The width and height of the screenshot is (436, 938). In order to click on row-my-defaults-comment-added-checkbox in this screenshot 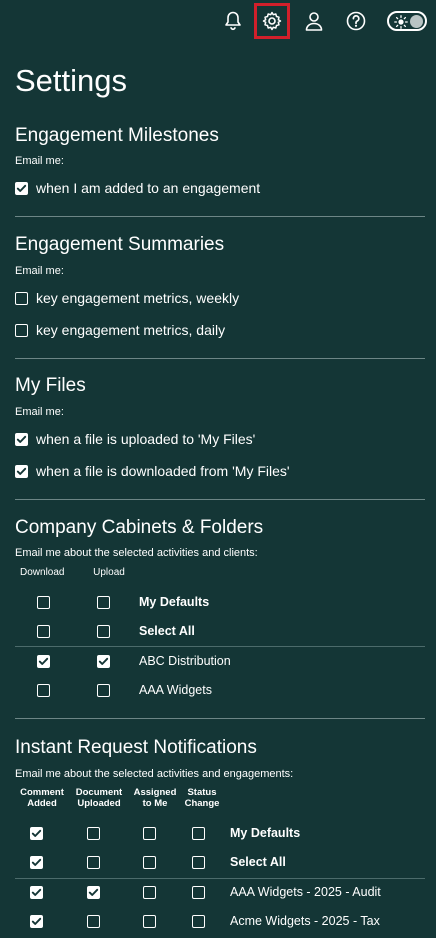, I will do `click(36, 833)`.